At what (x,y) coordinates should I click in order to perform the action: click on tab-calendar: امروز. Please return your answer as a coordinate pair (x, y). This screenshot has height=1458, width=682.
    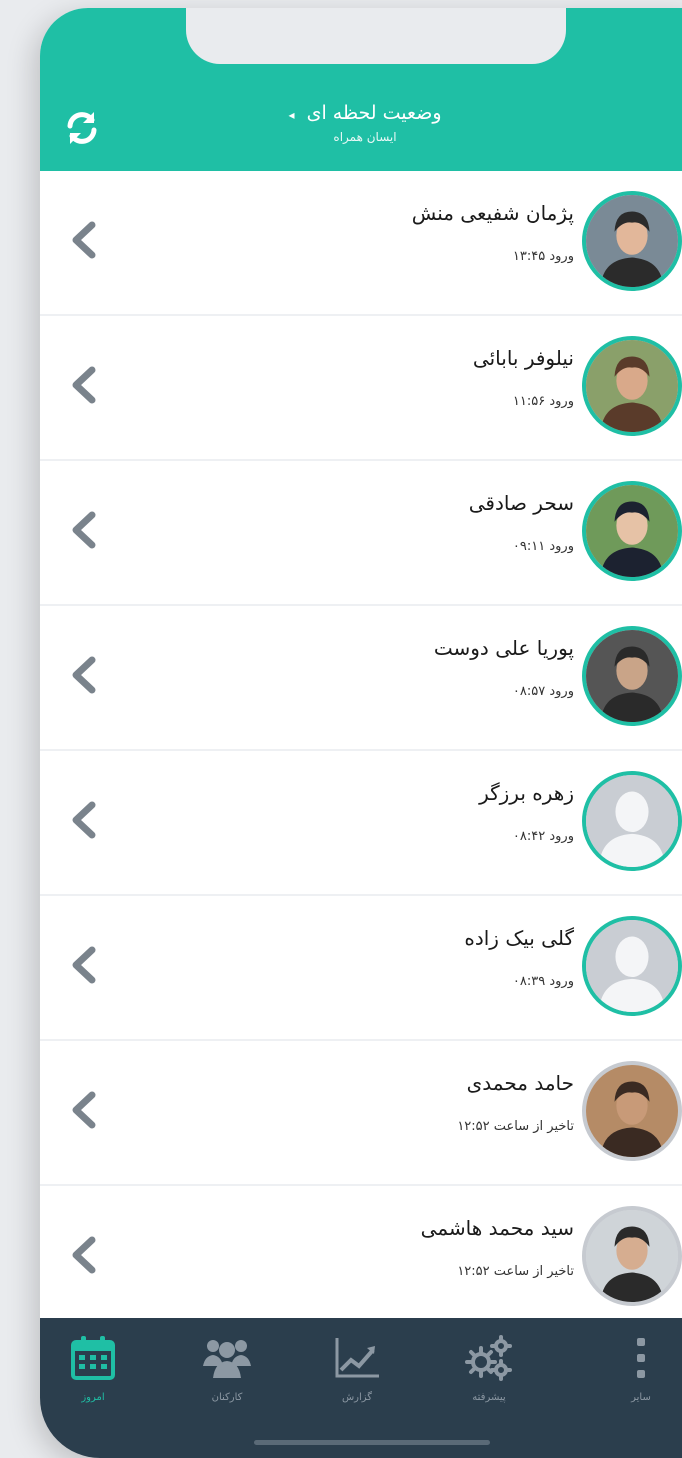
    Looking at the image, I should click on (93, 1367).